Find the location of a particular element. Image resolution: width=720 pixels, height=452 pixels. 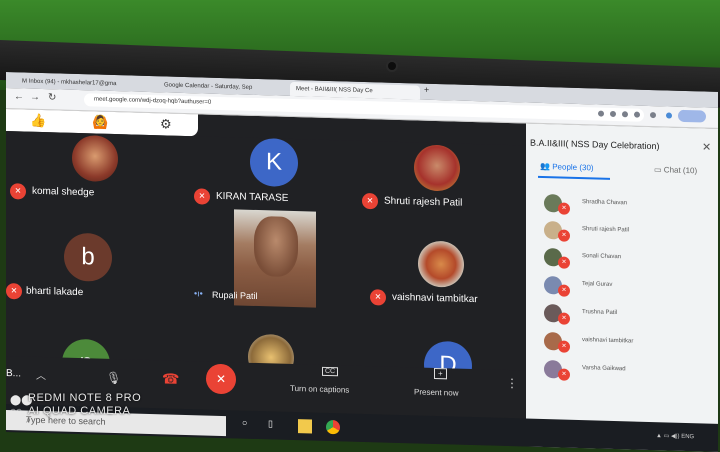

forward-icon: → is located at coordinates (35, 97).